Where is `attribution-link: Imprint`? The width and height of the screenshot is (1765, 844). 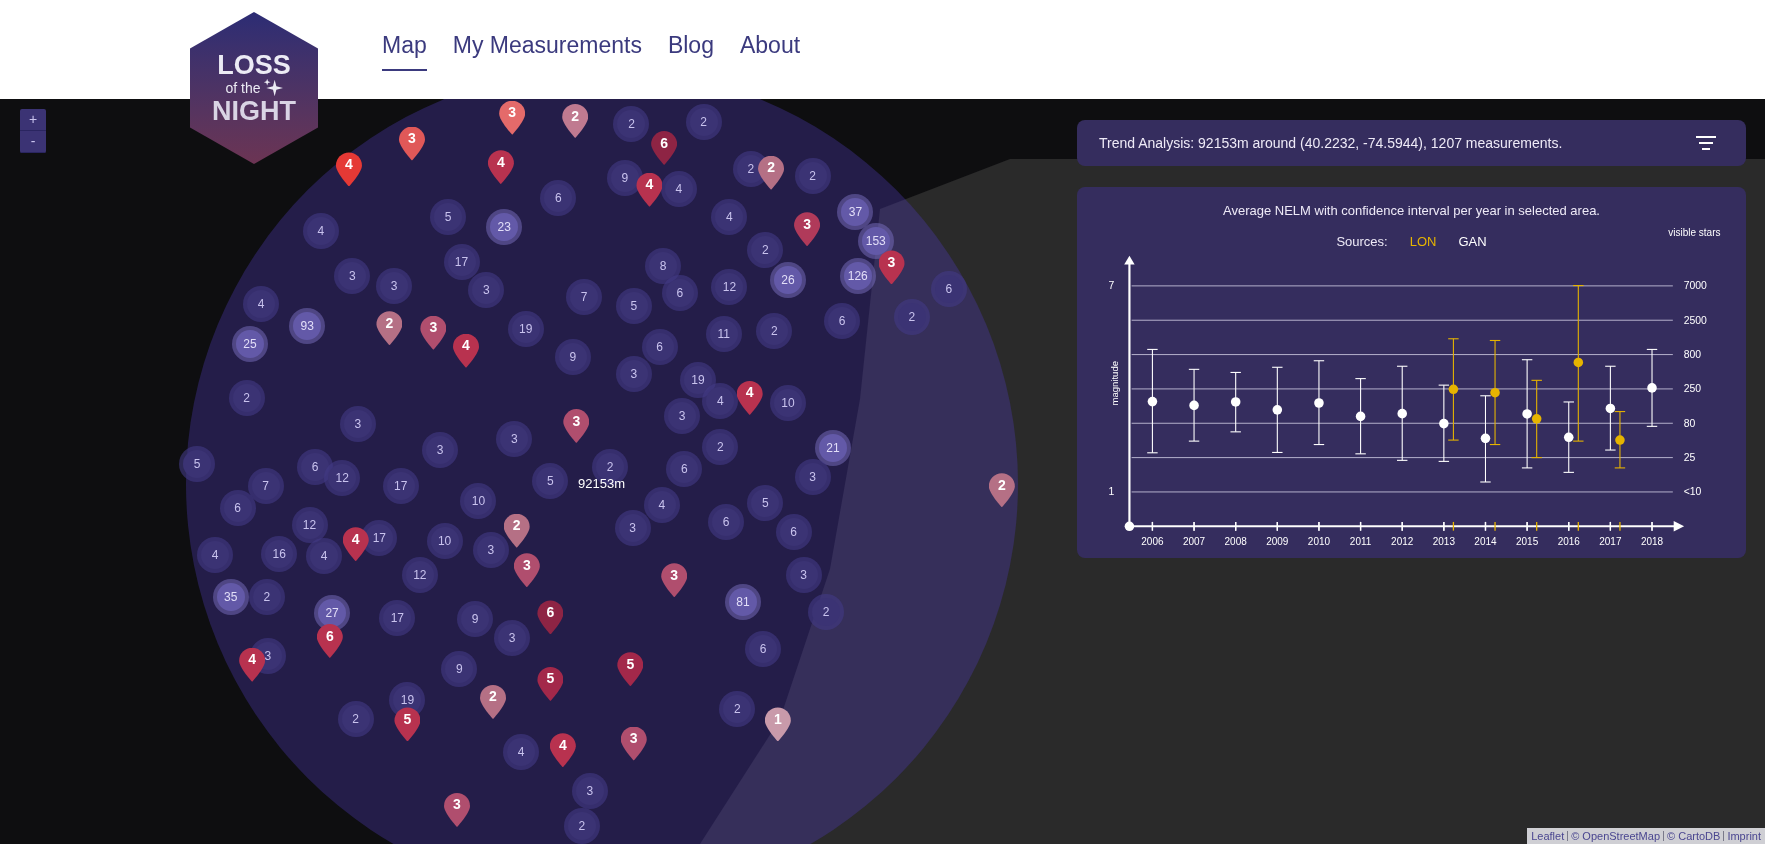
attribution-link: Imprint is located at coordinates (1744, 835).